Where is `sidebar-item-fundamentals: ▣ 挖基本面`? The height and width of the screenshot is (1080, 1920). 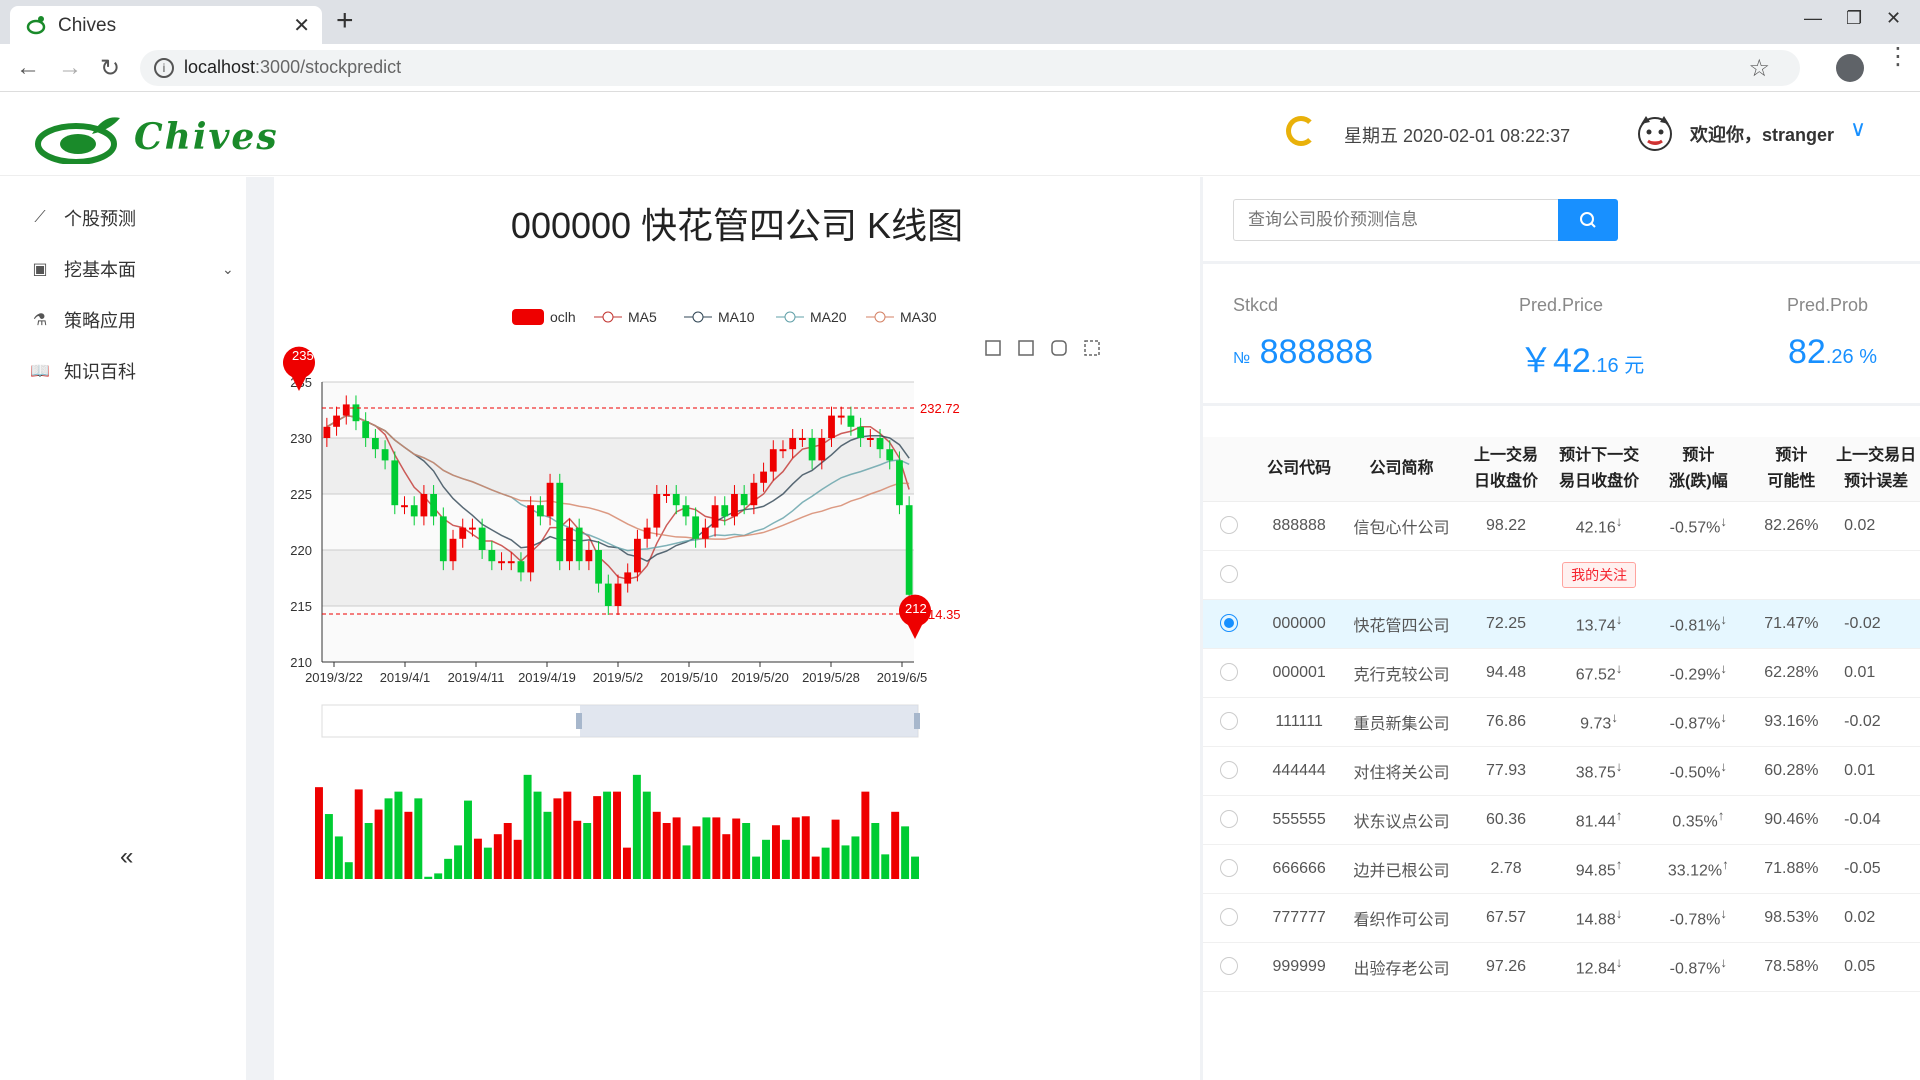 sidebar-item-fundamentals: ▣ 挖基本面 is located at coordinates (83, 269).